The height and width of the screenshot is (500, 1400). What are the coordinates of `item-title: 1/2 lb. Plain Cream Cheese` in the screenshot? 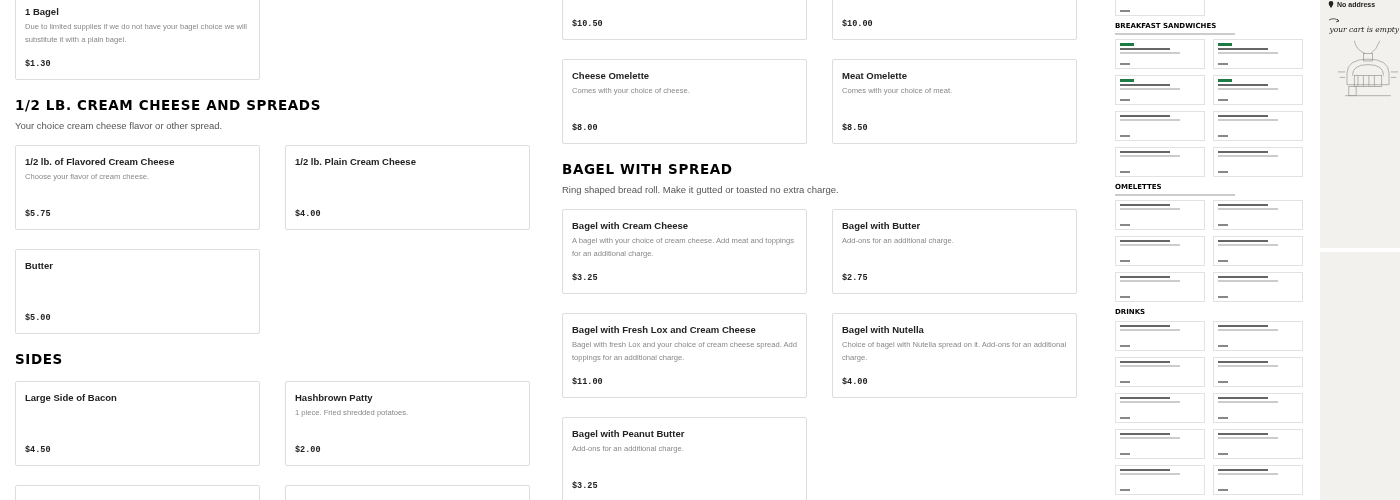 It's located at (356, 162).